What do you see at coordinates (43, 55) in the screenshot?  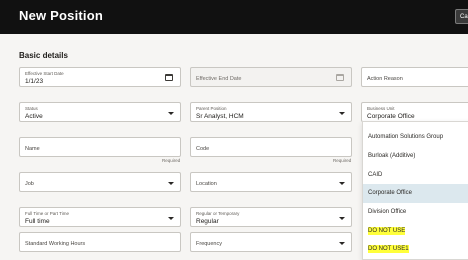 I see `section-title-basic-details: Basic details` at bounding box center [43, 55].